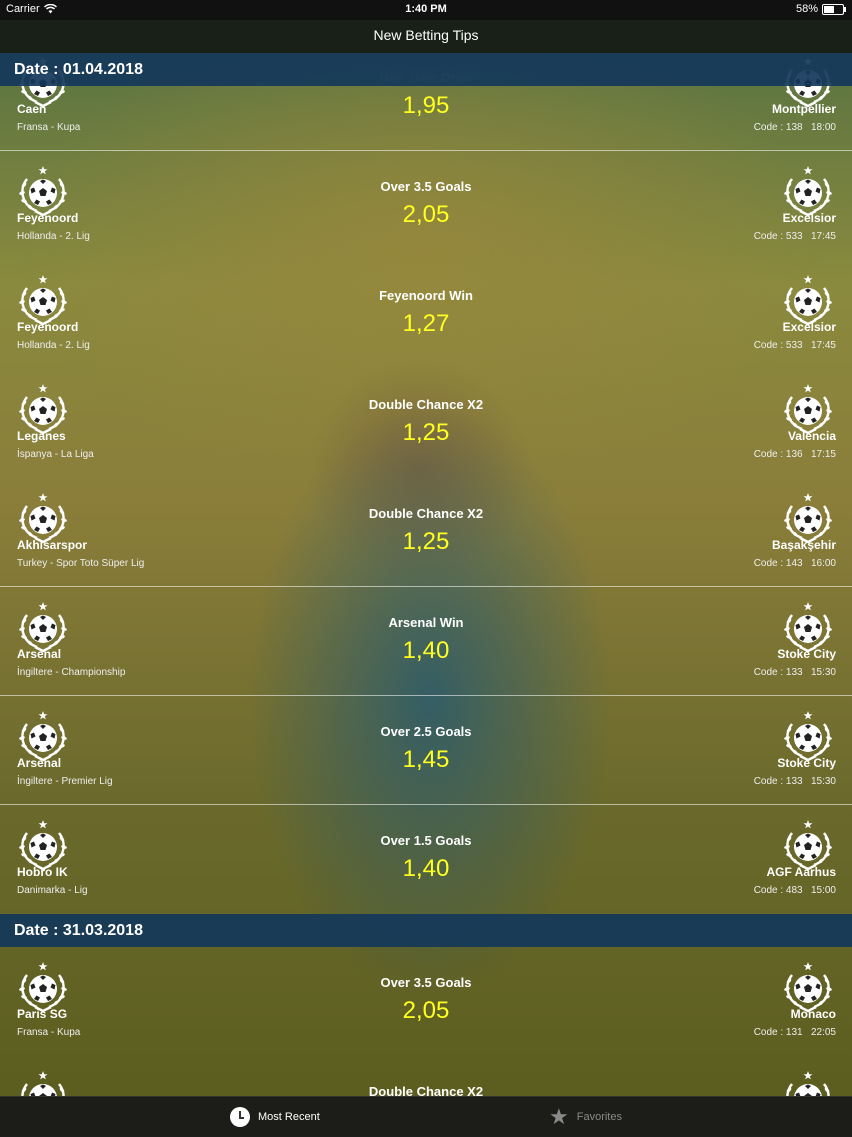  I want to click on match-code-time: Code : 143 16:00, so click(795, 563).